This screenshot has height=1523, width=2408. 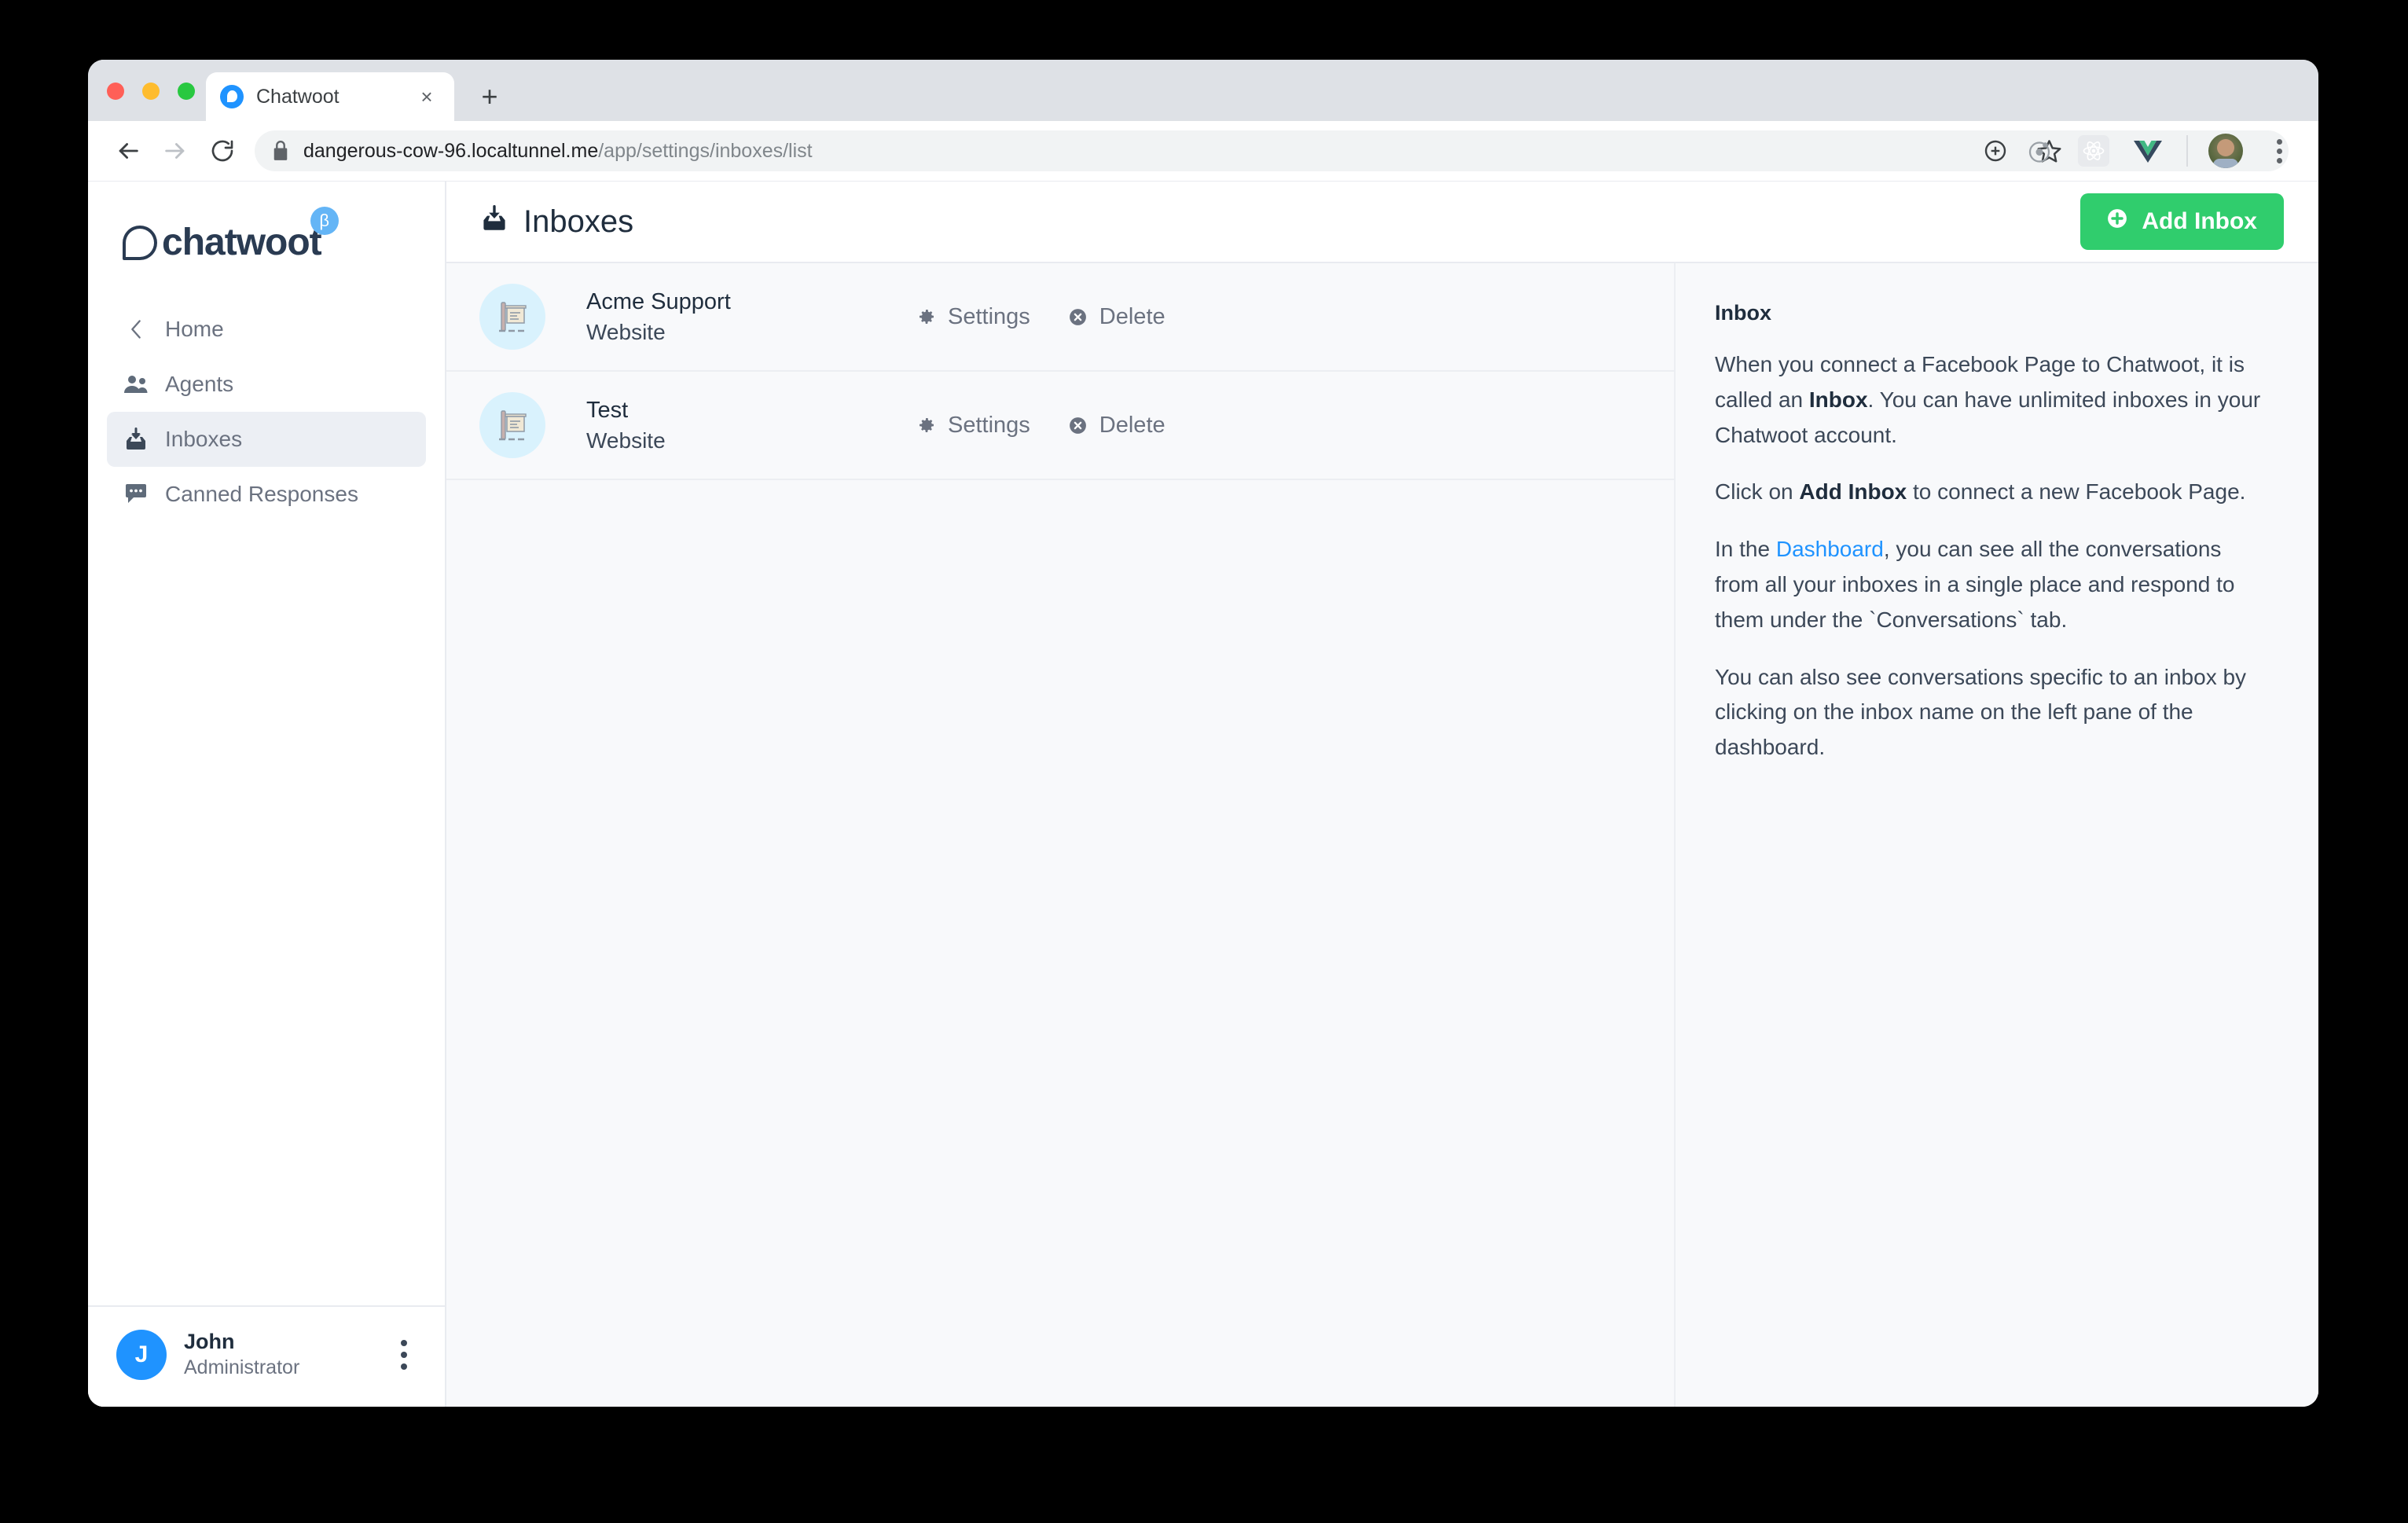 What do you see at coordinates (266, 329) in the screenshot?
I see `sidebar-item-home: Home` at bounding box center [266, 329].